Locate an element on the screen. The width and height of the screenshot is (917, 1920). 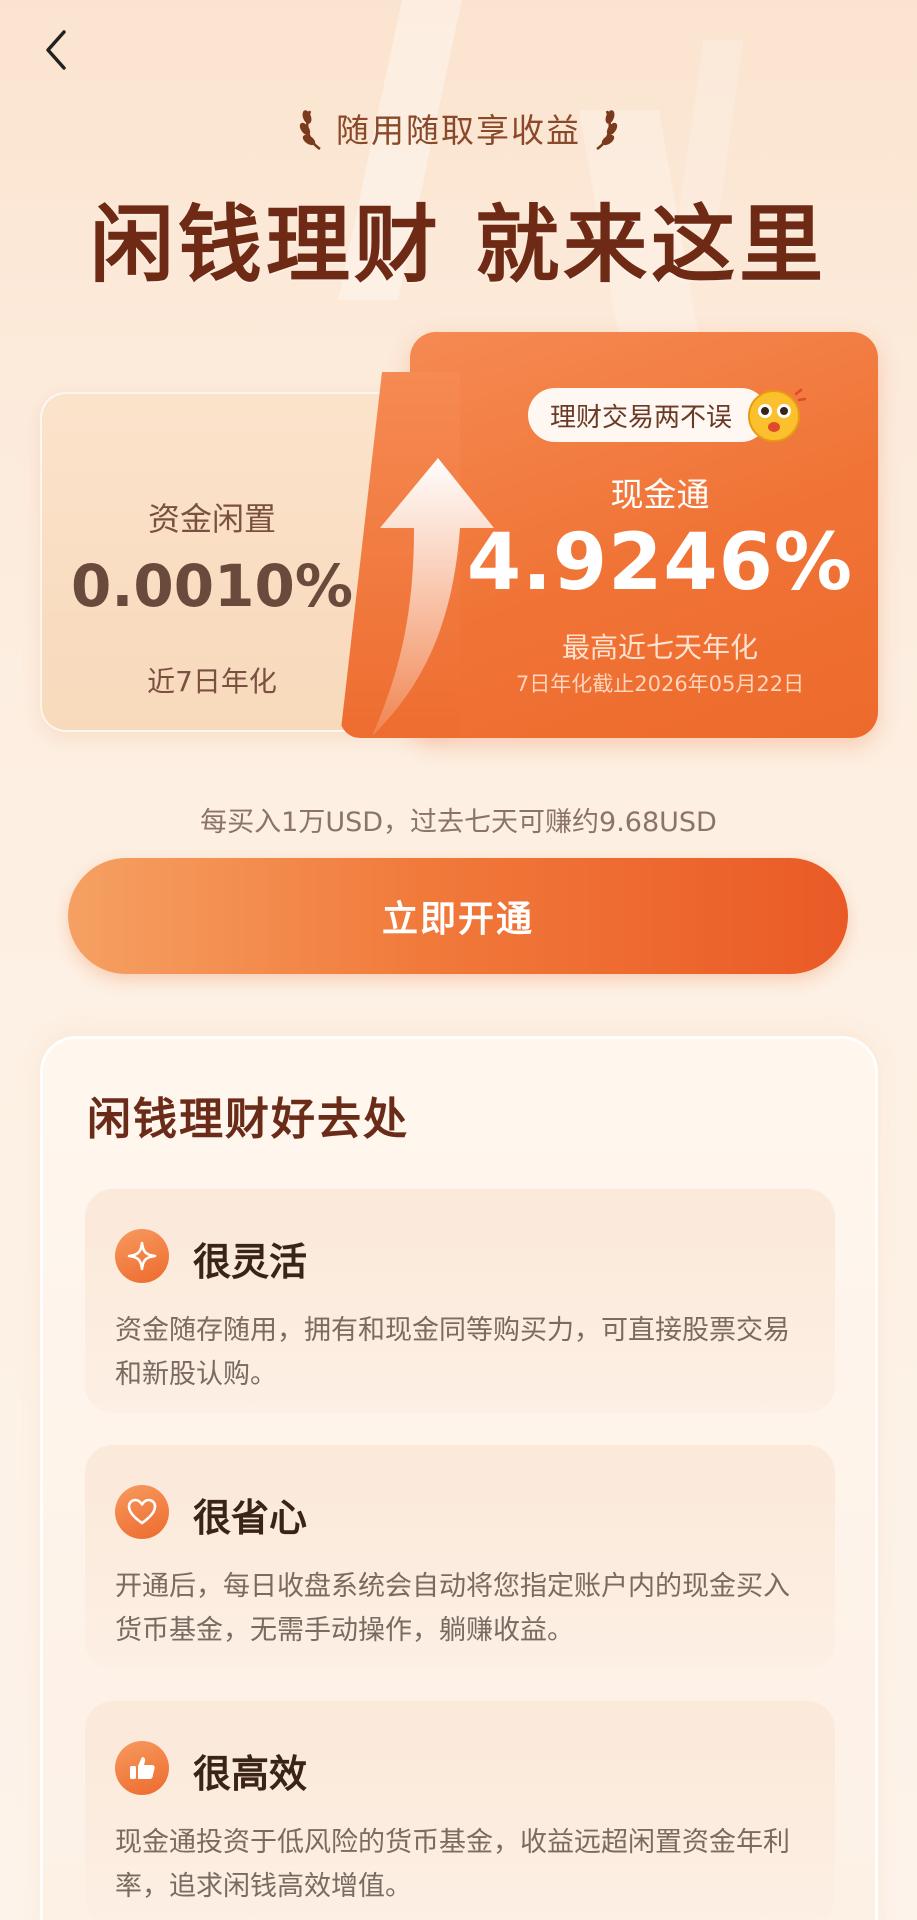
subtitle-row: 随用随取享收益 is located at coordinates (458, 128).